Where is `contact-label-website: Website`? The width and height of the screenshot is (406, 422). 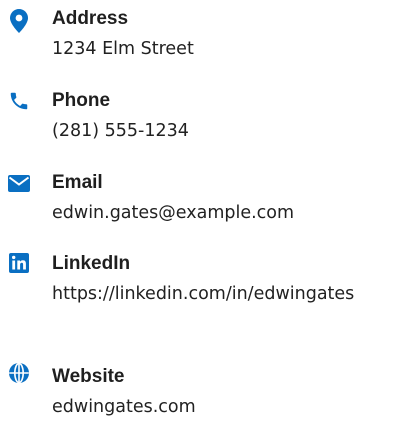
contact-label-website: Website is located at coordinates (88, 376).